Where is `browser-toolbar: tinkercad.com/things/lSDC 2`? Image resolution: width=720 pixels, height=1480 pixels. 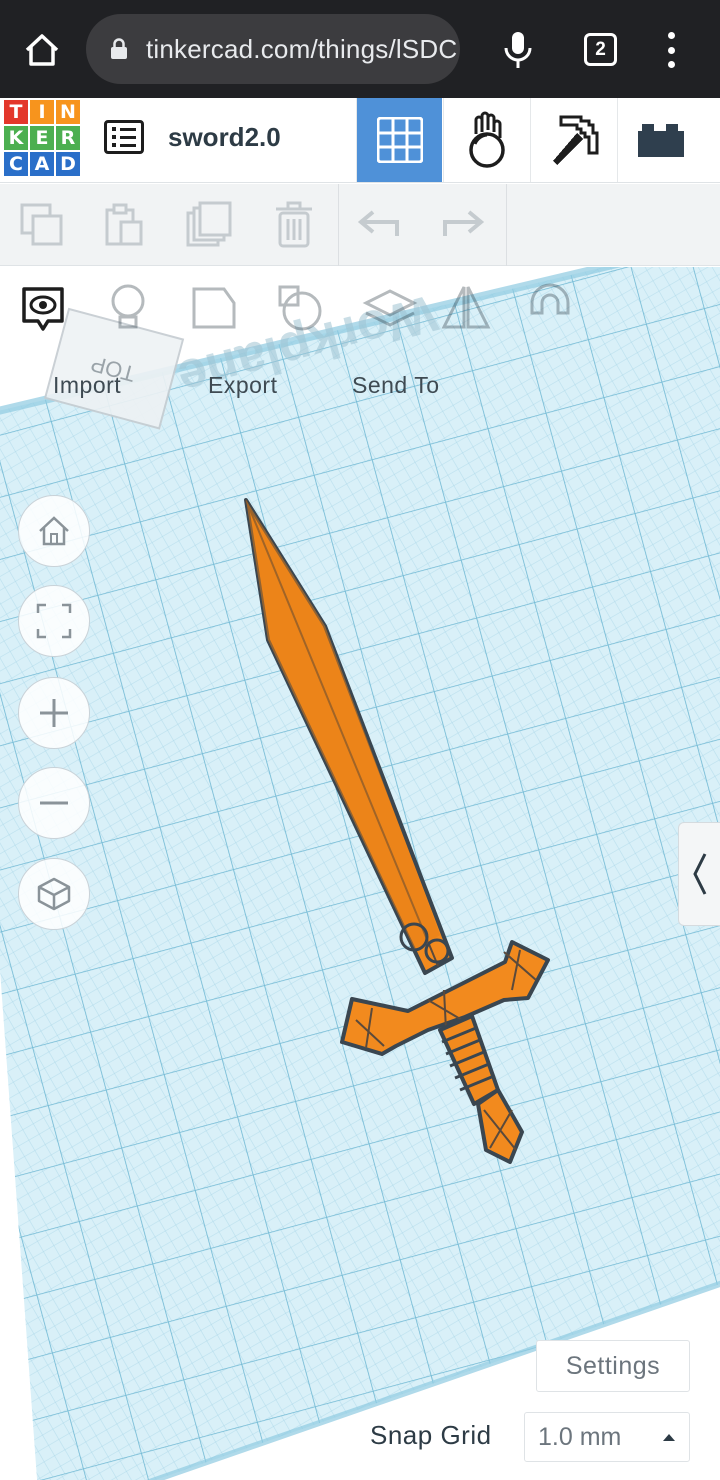 browser-toolbar: tinkercad.com/things/lSDC 2 is located at coordinates (360, 49).